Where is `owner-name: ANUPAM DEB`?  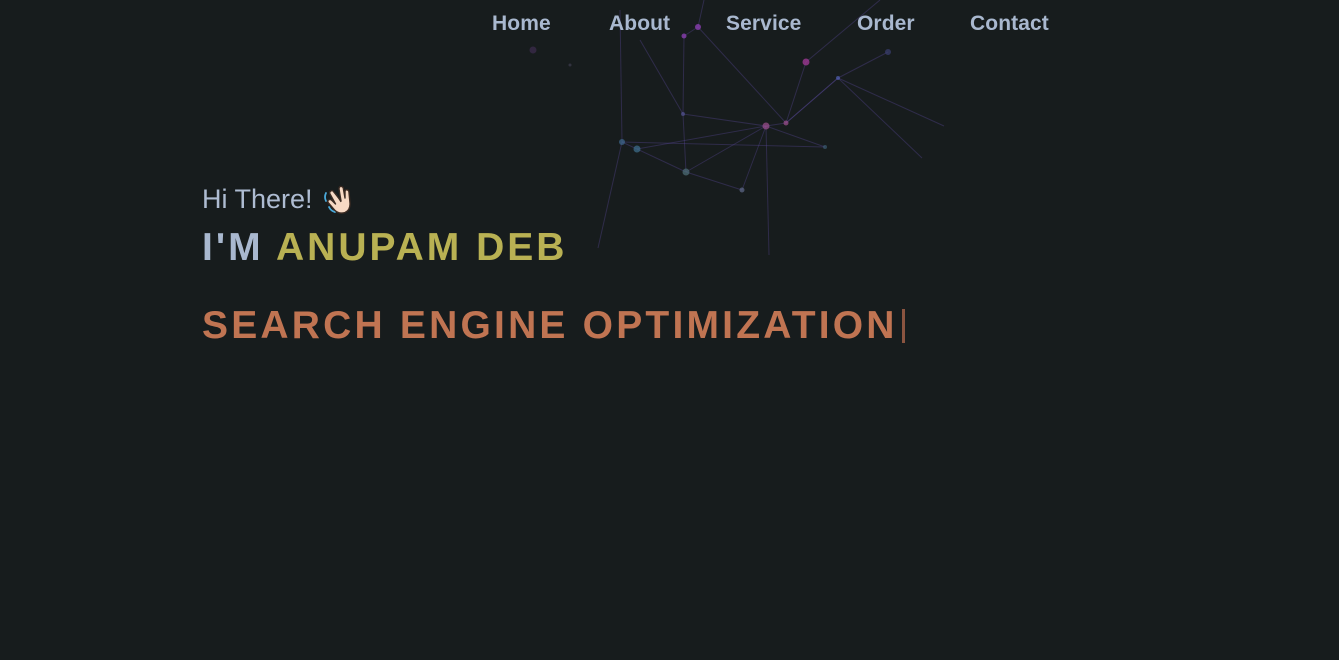
owner-name: ANUPAM DEB is located at coordinates (422, 247).